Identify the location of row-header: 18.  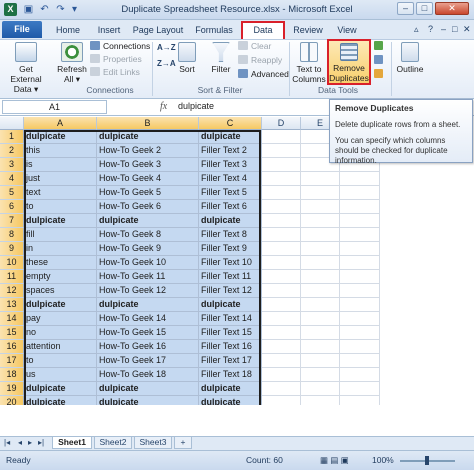
(12, 375).